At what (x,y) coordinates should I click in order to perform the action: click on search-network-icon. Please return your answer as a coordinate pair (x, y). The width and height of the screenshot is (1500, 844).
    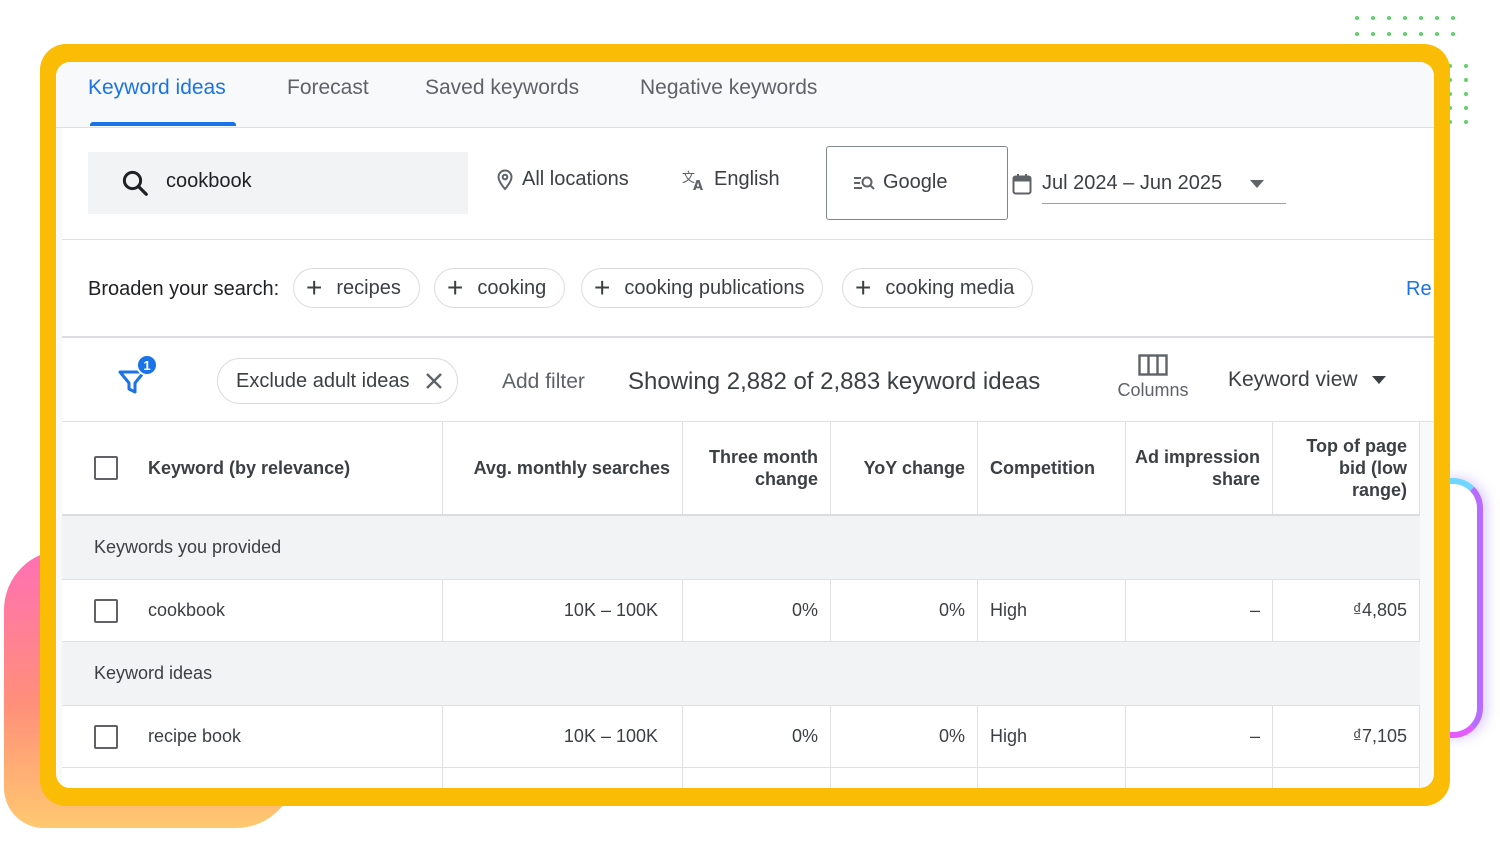
    Looking at the image, I should click on (864, 183).